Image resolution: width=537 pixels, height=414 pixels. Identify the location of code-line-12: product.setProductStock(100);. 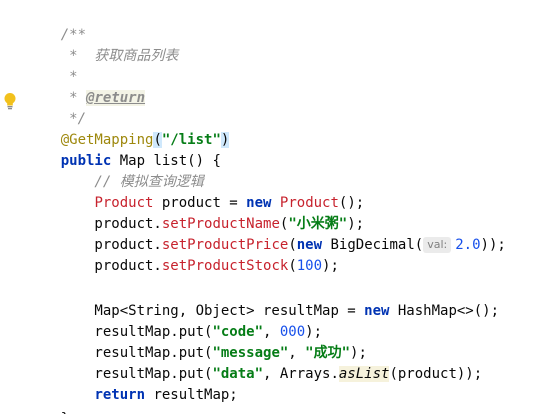
(182, 254).